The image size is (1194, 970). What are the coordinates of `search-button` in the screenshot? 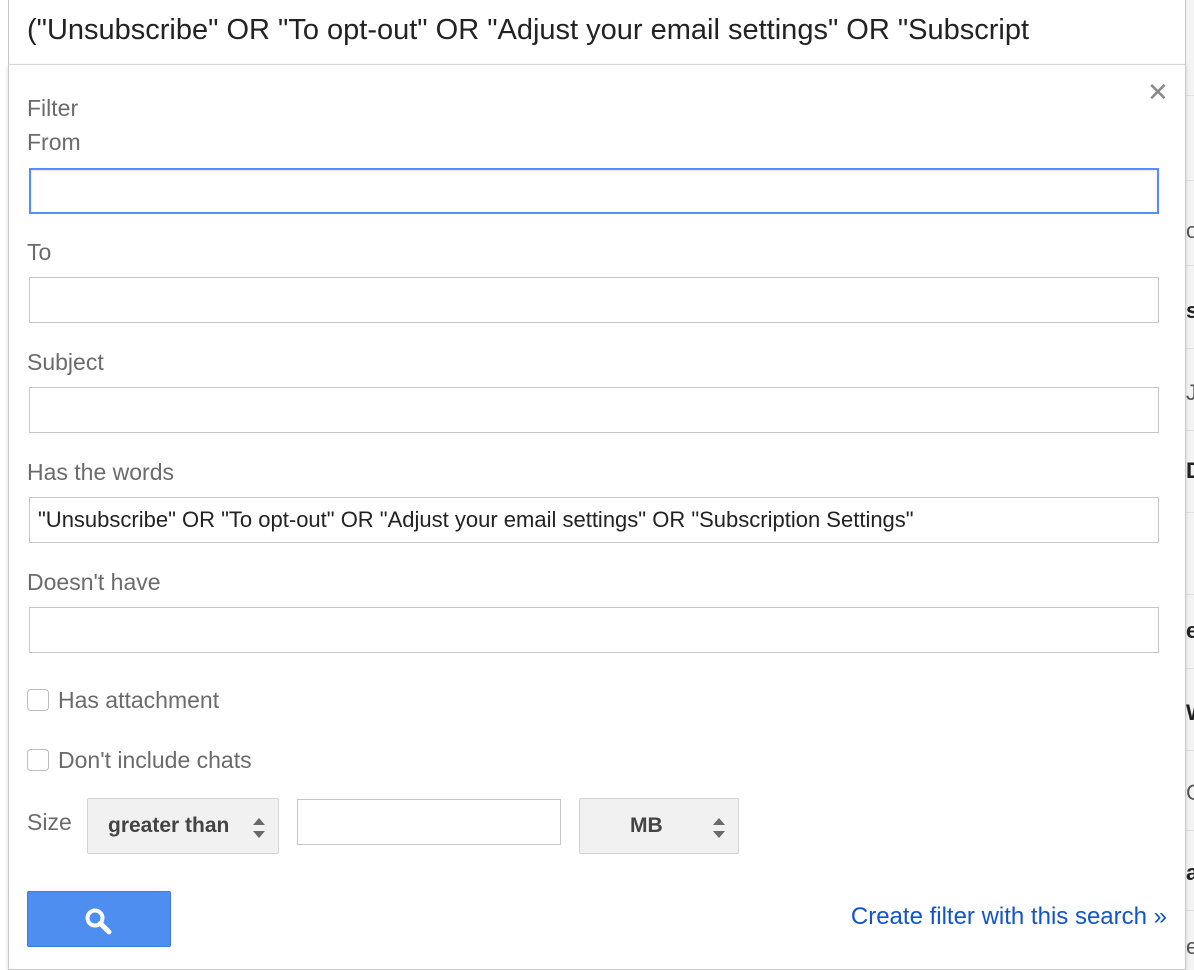 It's located at (99, 919).